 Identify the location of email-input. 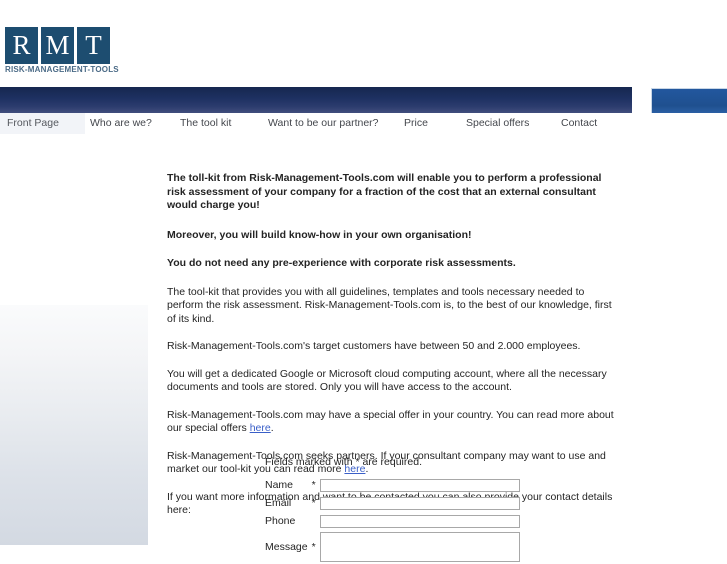
(419, 503).